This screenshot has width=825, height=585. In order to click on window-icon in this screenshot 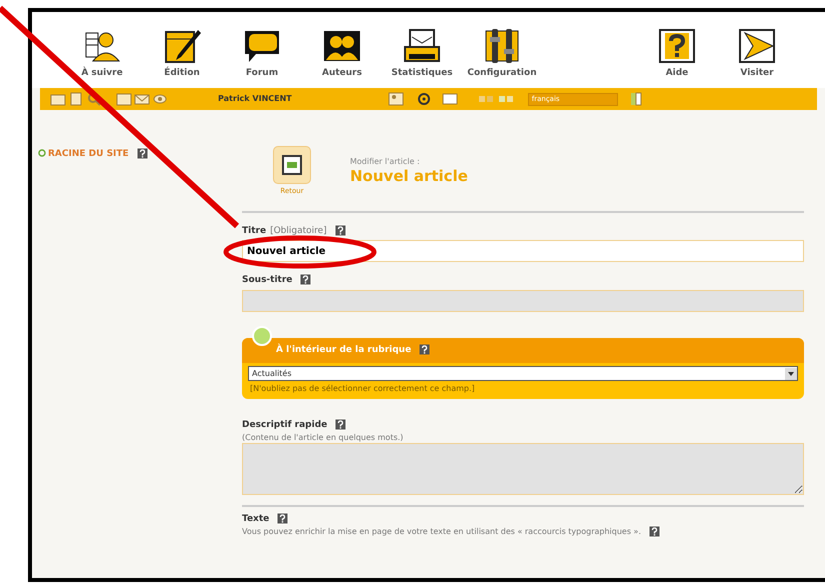, I will do `click(450, 99)`.